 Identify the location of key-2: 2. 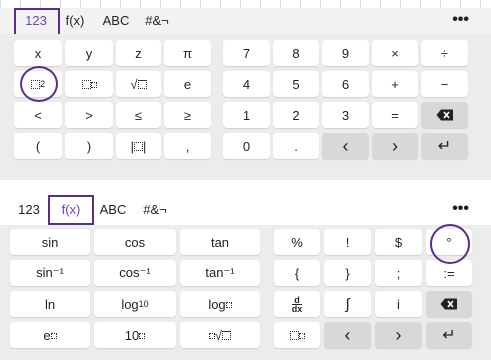
(296, 115).